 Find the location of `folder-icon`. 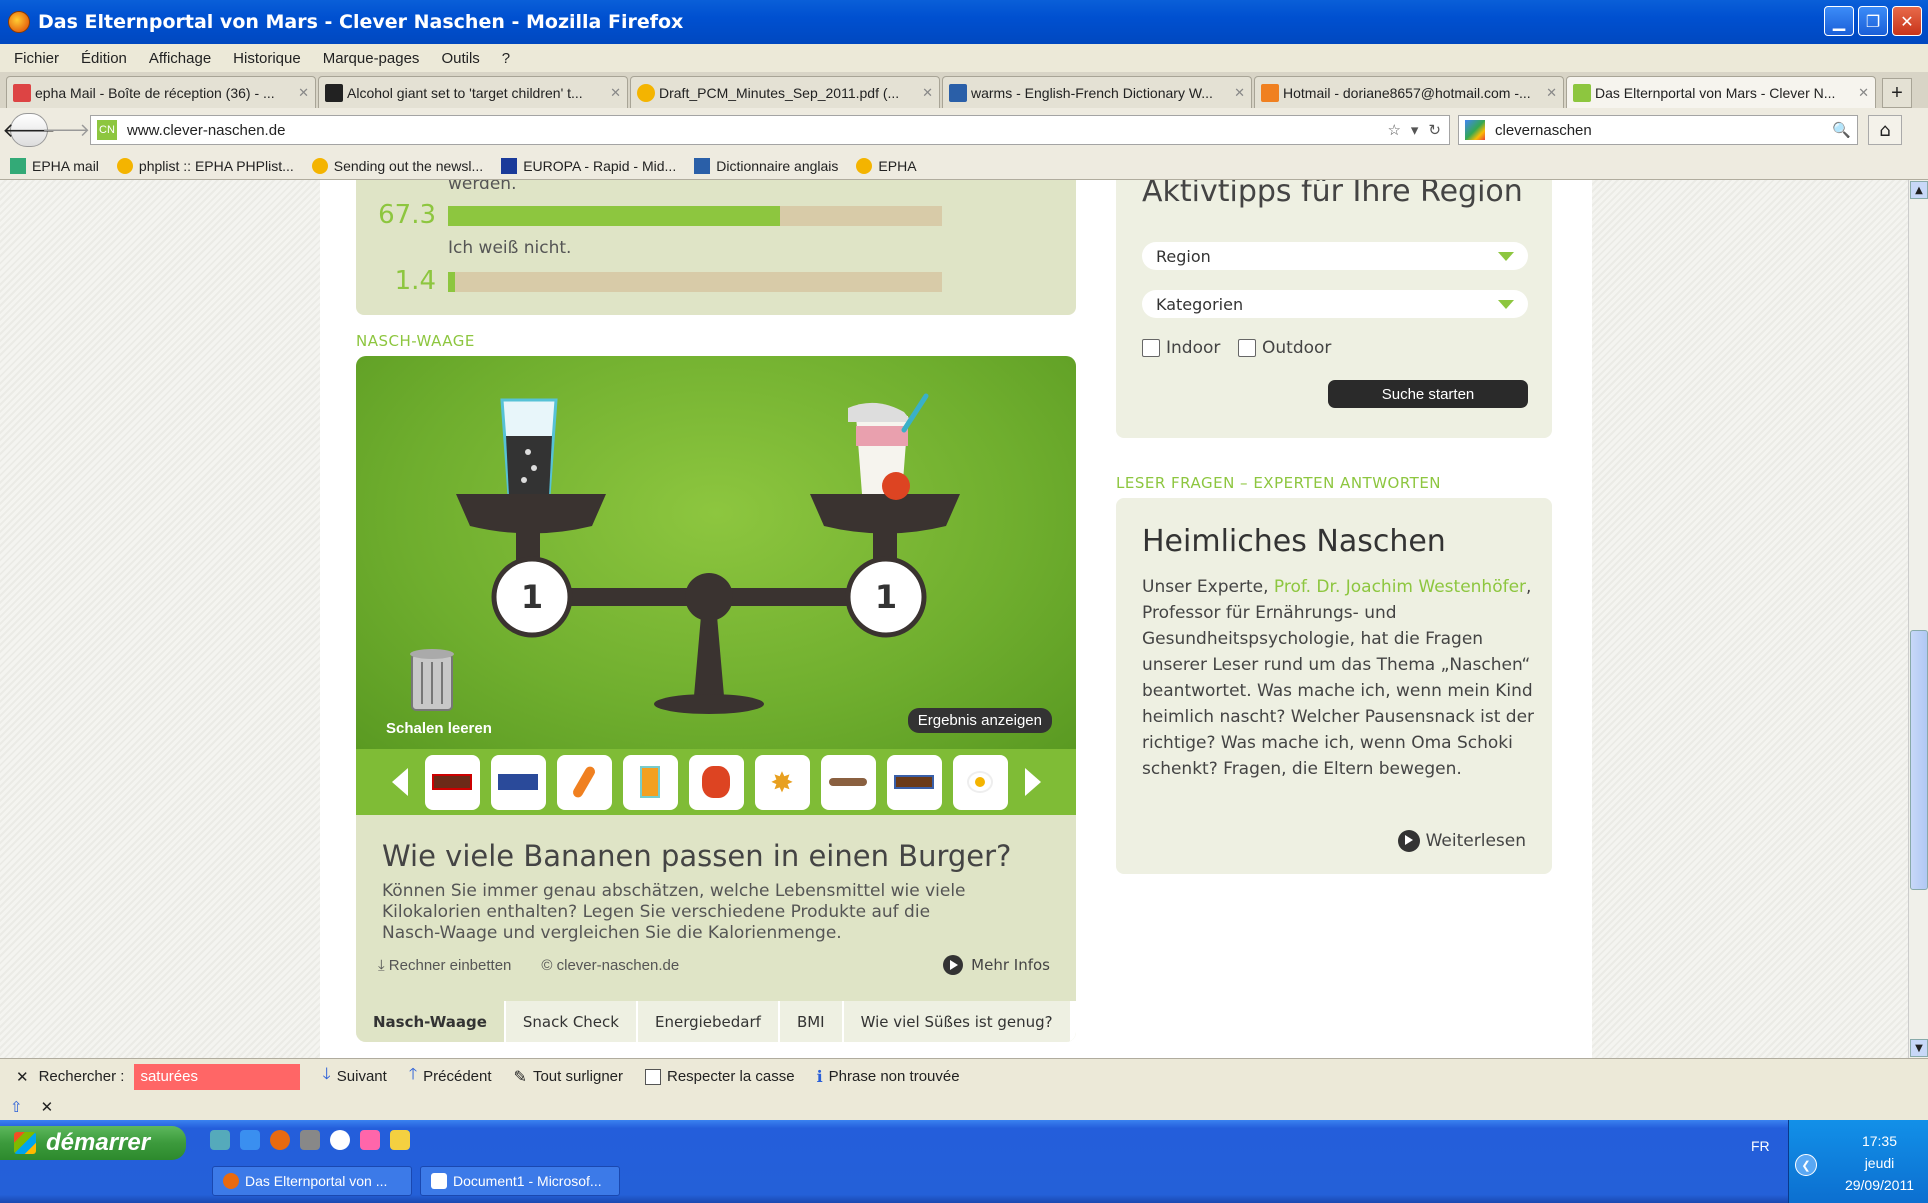

folder-icon is located at coordinates (400, 1140).